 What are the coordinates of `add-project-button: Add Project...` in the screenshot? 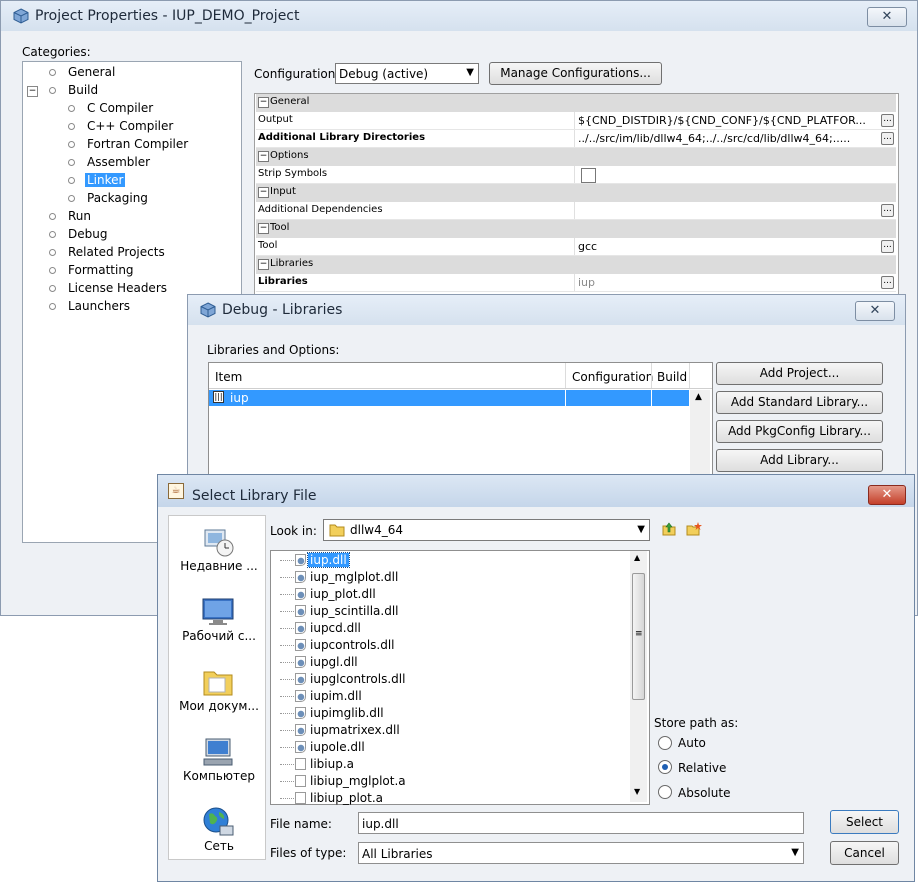 It's located at (799, 373).